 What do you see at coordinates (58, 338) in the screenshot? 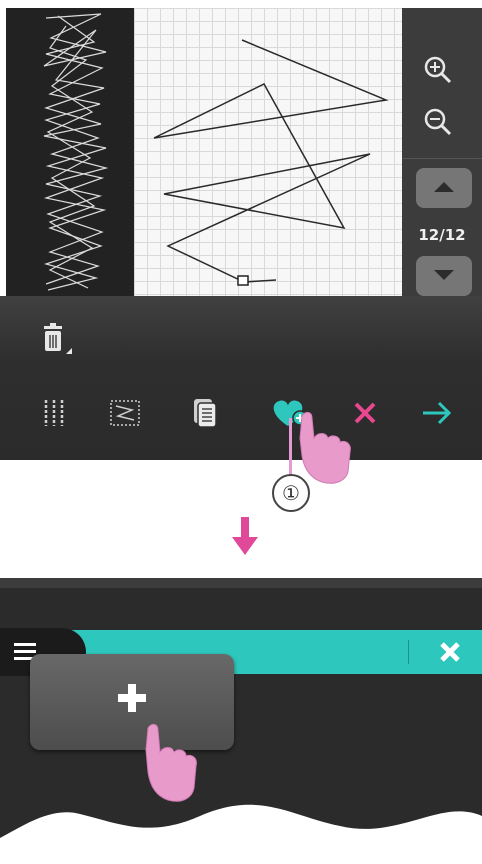
I see `trash-icon` at bounding box center [58, 338].